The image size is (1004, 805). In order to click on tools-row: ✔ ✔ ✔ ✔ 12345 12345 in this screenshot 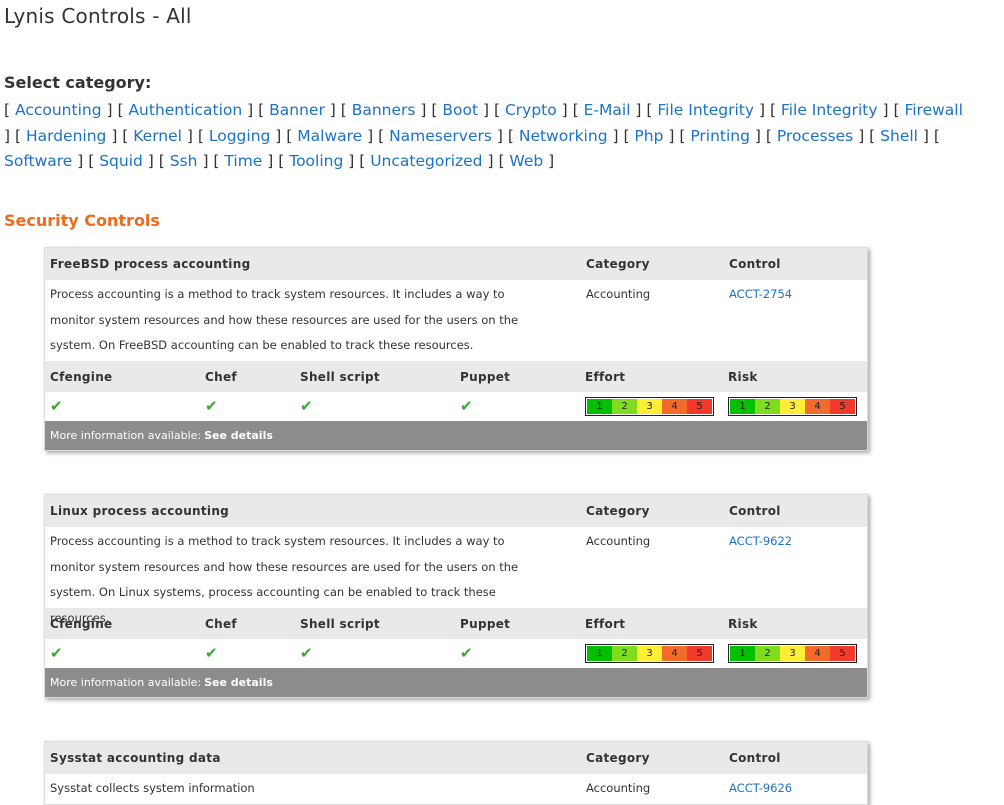, I will do `click(456, 653)`.